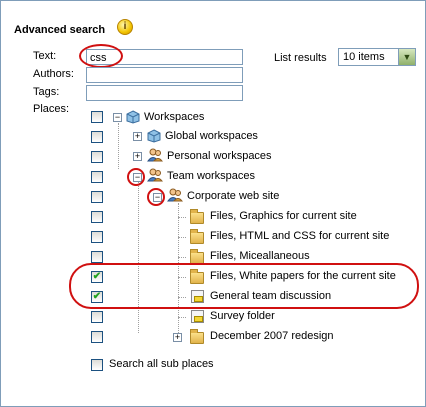 Image resolution: width=426 pixels, height=407 pixels. Describe the element at coordinates (272, 336) in the screenshot. I see `tree-node-label: December 2007 redesign` at that location.